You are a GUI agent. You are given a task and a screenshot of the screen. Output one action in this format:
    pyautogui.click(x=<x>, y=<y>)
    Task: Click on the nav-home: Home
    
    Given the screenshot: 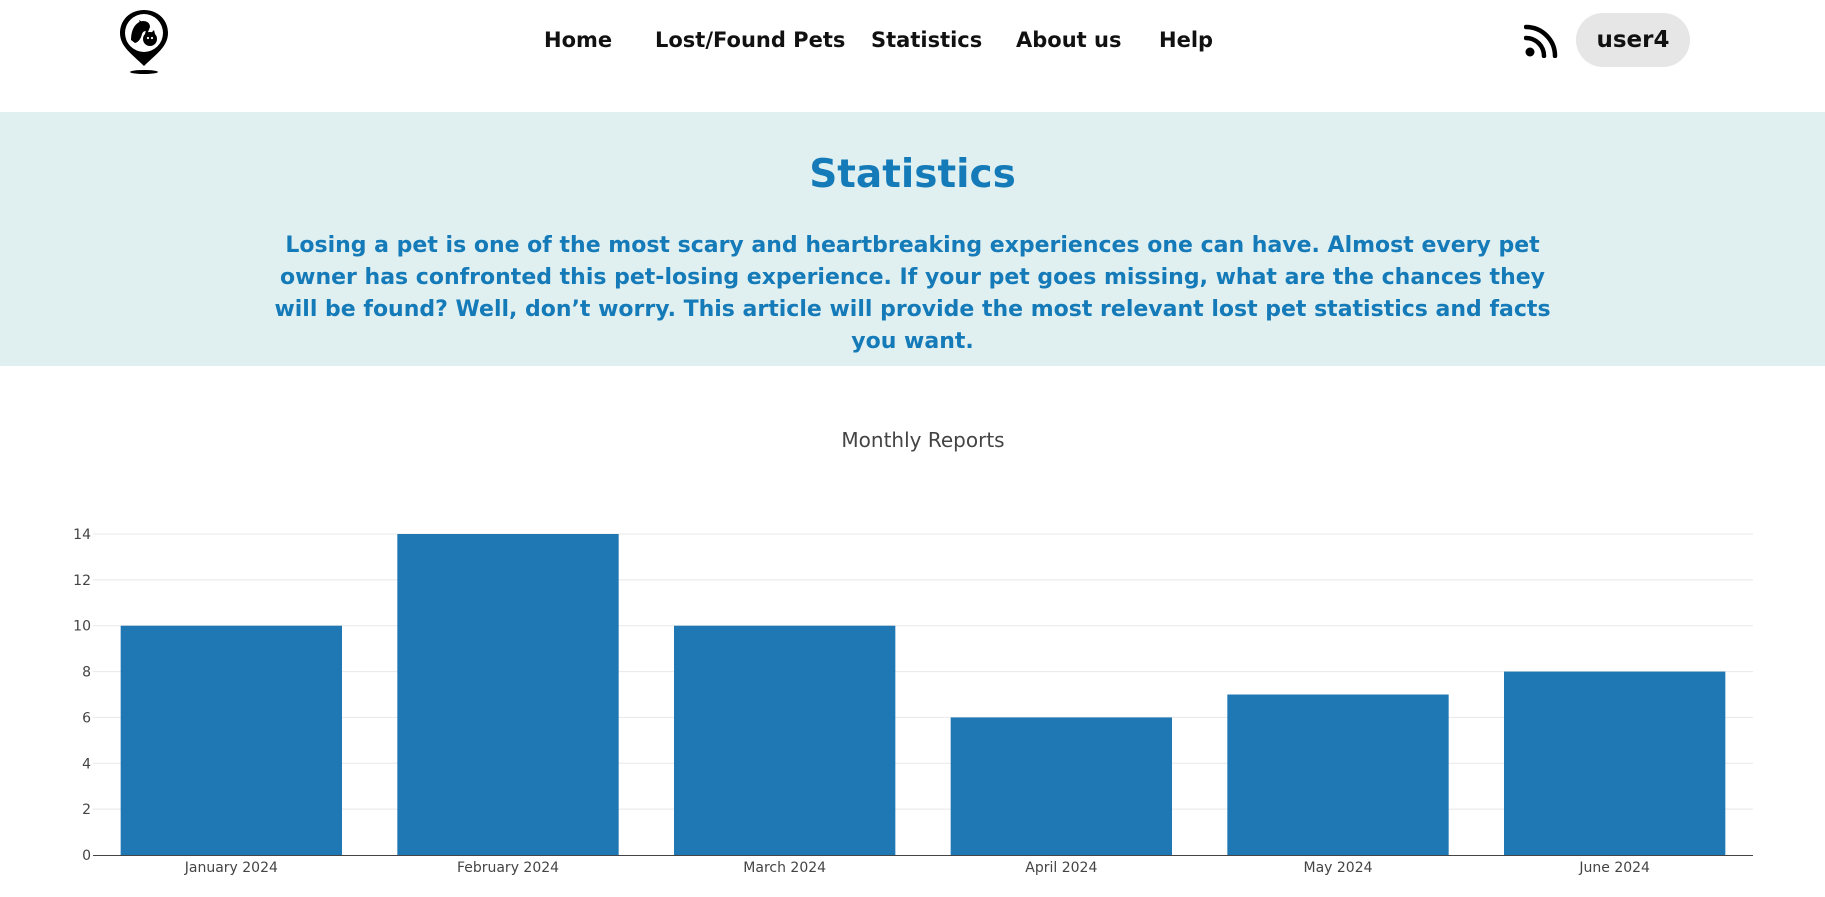 What is the action you would take?
    pyautogui.click(x=578, y=40)
    